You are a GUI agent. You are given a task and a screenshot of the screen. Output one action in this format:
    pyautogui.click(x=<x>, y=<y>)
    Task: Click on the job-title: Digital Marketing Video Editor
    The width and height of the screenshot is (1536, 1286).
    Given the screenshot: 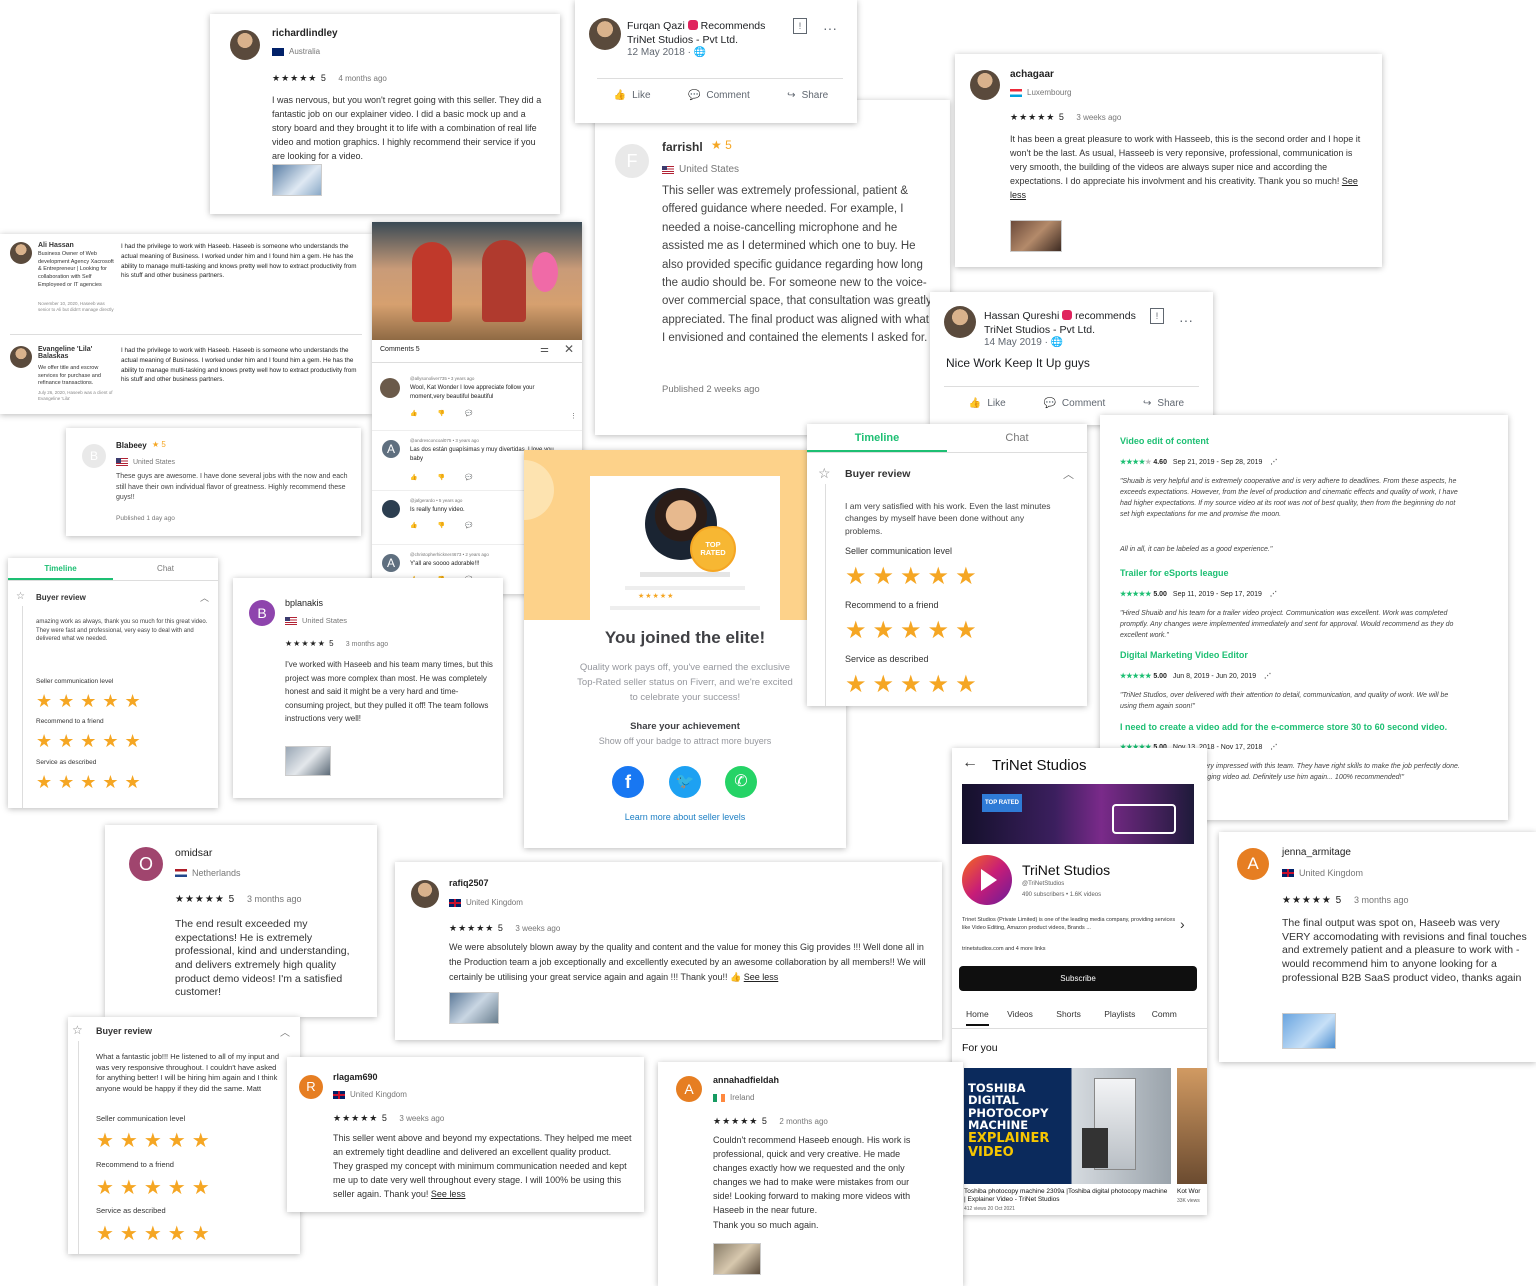 What is the action you would take?
    pyautogui.click(x=1184, y=655)
    